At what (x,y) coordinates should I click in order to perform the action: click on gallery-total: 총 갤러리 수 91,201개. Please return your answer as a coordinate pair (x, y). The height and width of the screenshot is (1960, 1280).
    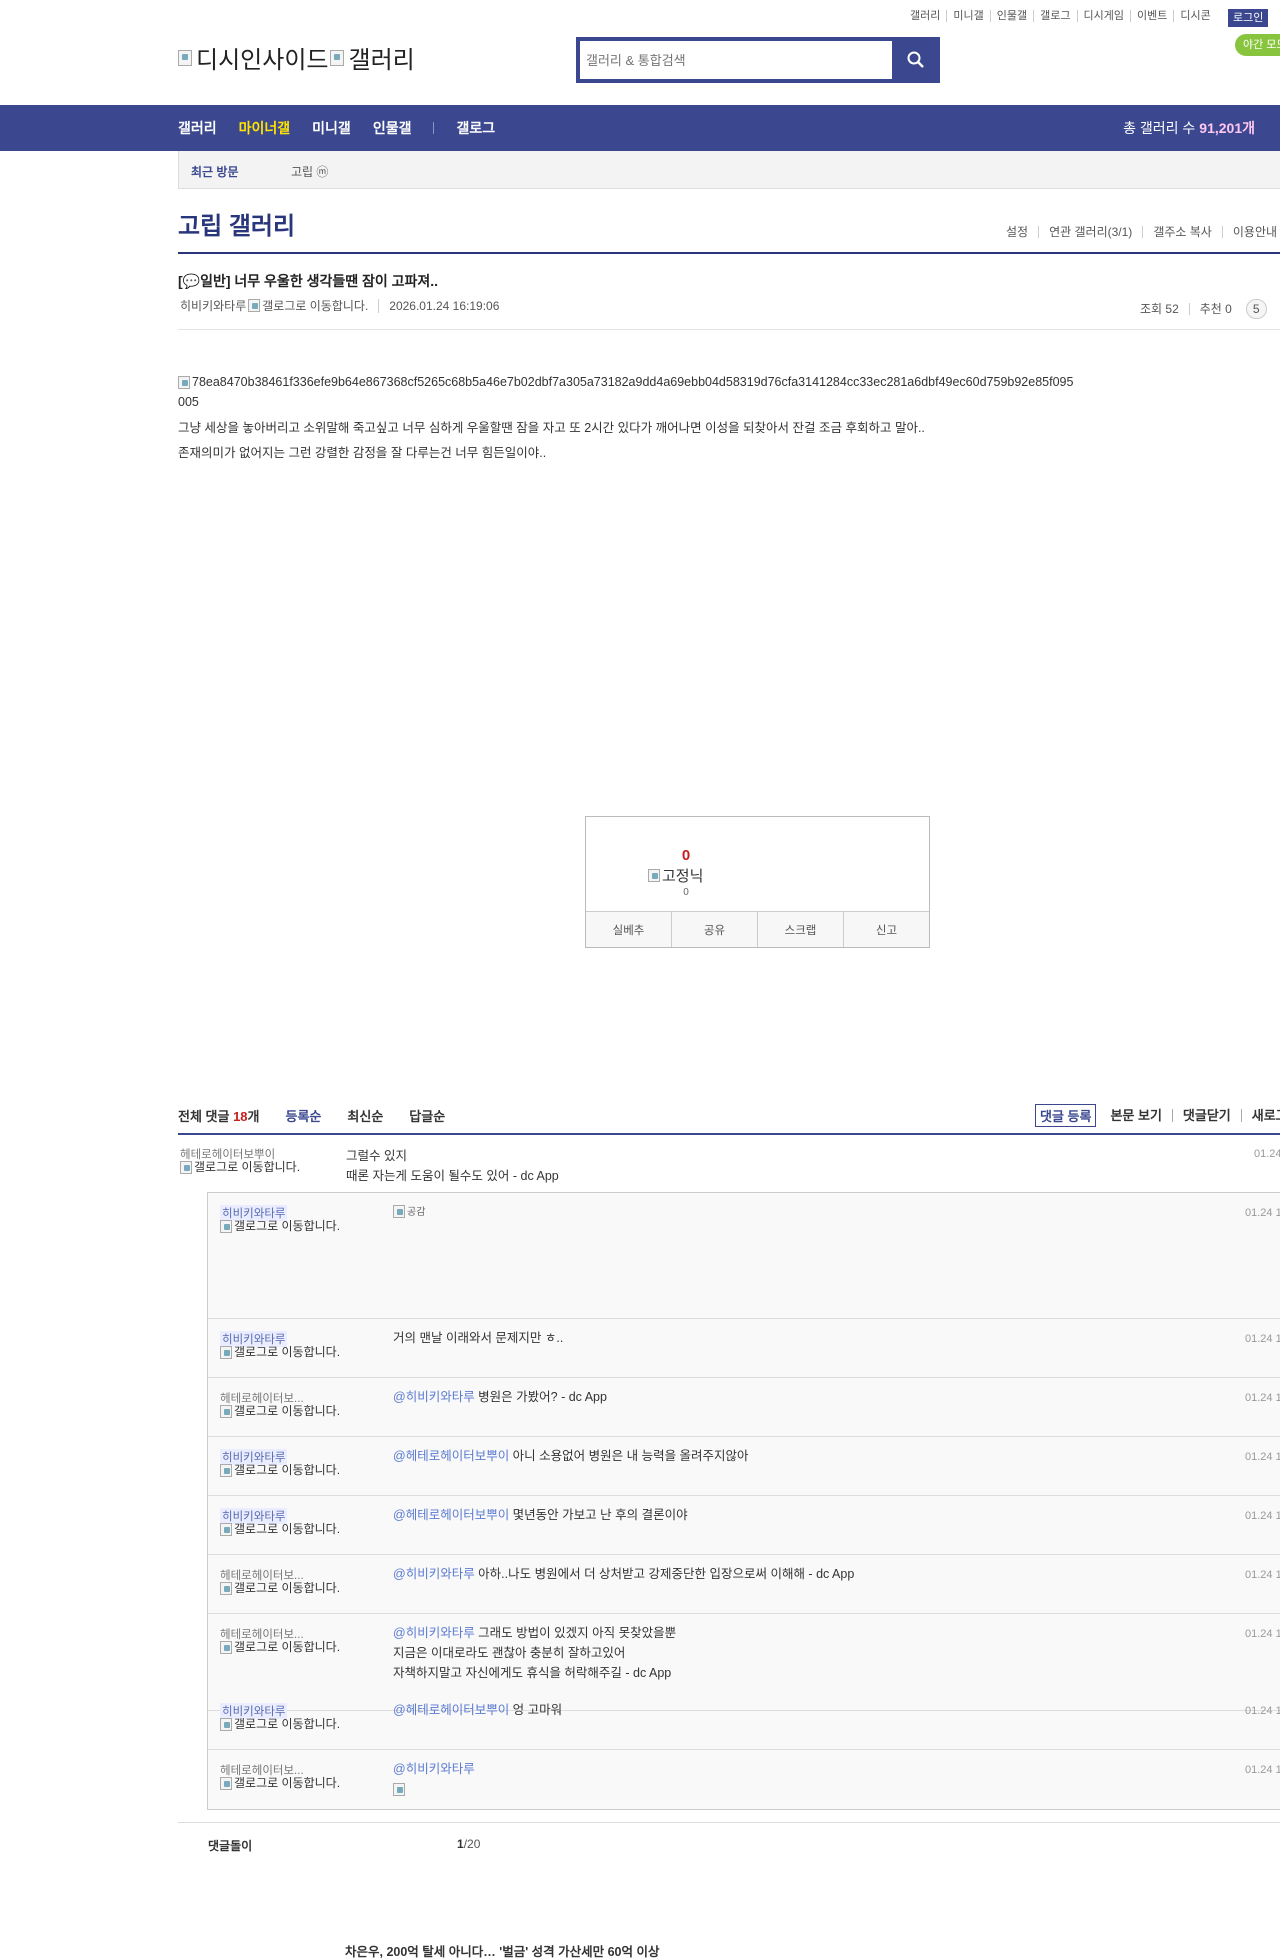
    Looking at the image, I should click on (1189, 128).